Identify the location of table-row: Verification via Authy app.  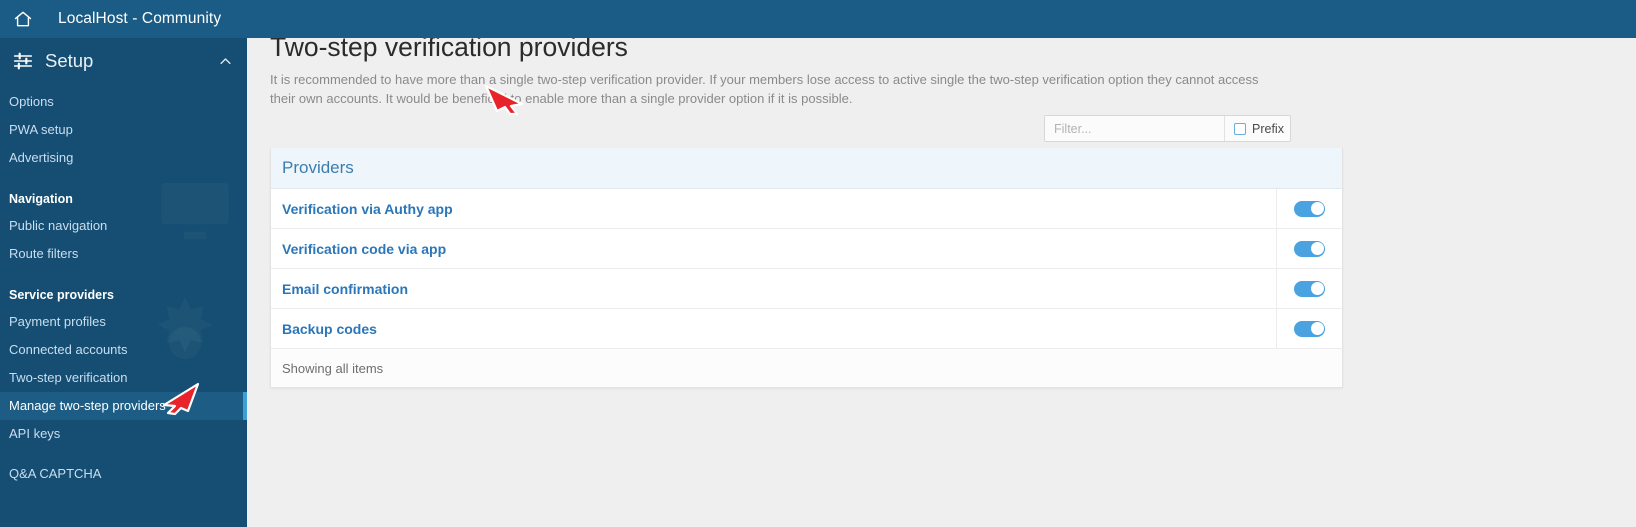
(806, 209).